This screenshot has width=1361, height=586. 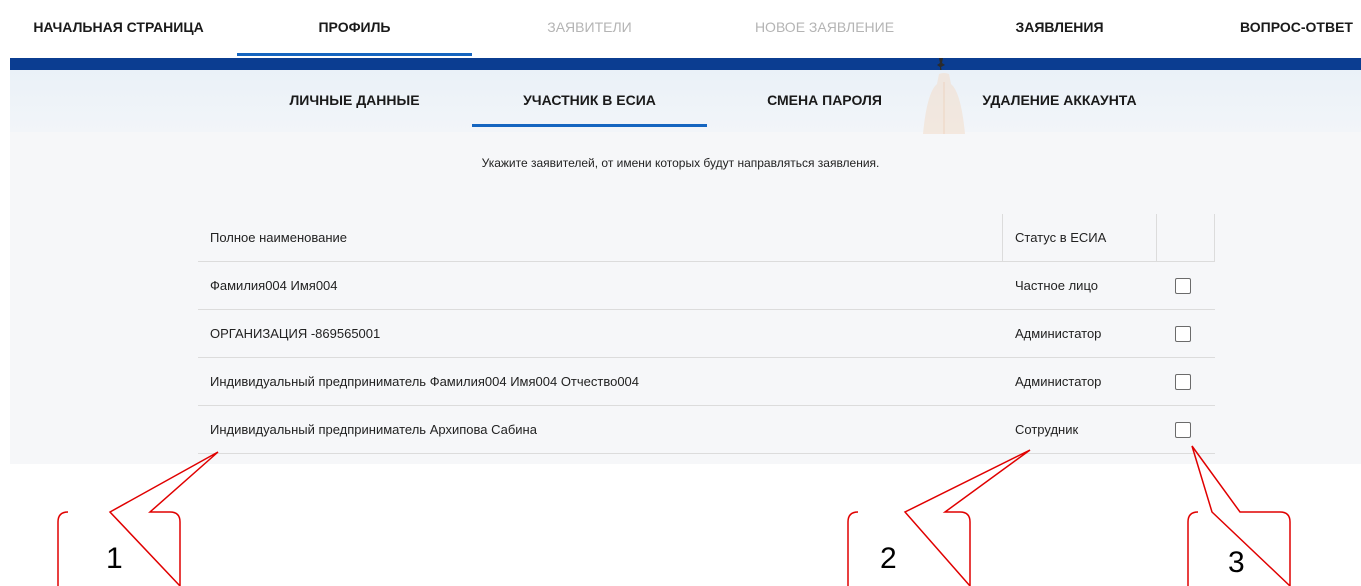 I want to click on callout-2-number: 2, so click(x=888, y=558).